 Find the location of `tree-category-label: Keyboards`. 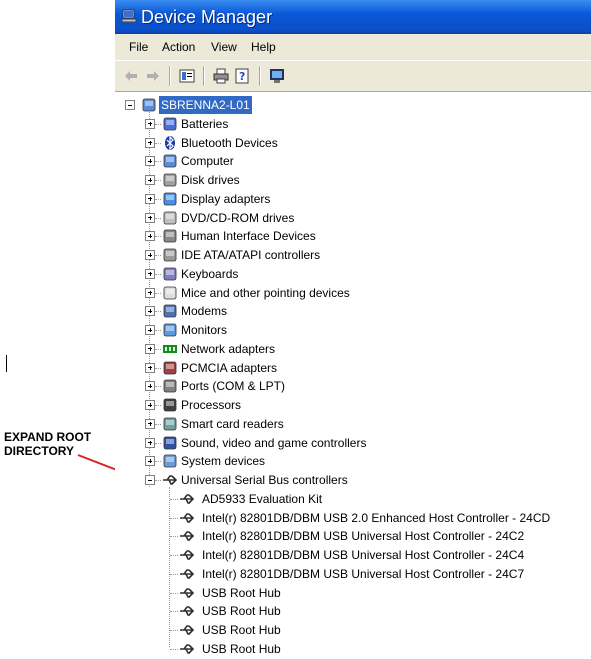

tree-category-label: Keyboards is located at coordinates (210, 273).